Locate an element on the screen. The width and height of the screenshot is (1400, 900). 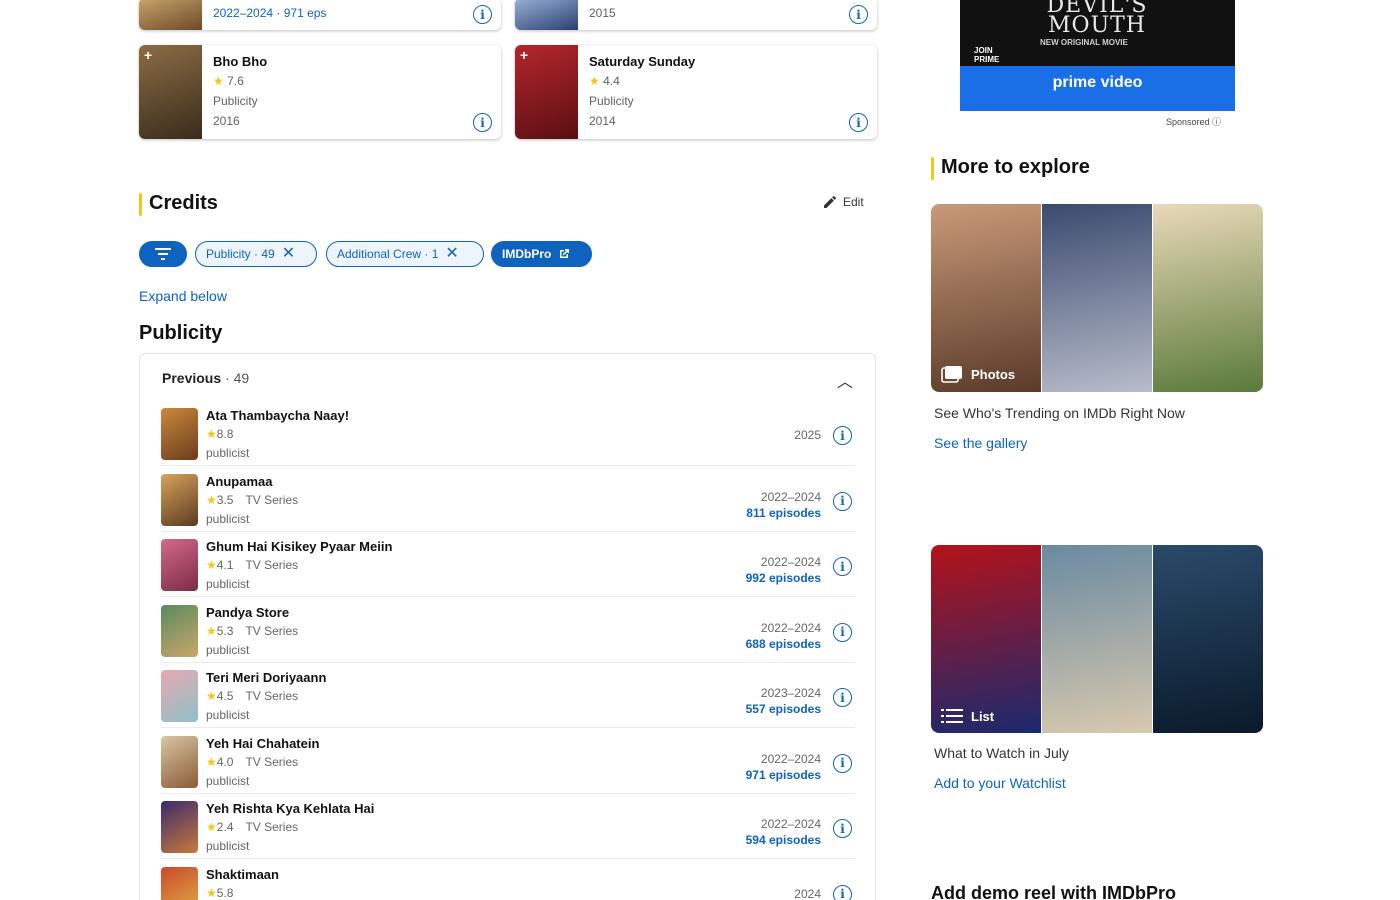
photos-card: Photos is located at coordinates (1097, 298).